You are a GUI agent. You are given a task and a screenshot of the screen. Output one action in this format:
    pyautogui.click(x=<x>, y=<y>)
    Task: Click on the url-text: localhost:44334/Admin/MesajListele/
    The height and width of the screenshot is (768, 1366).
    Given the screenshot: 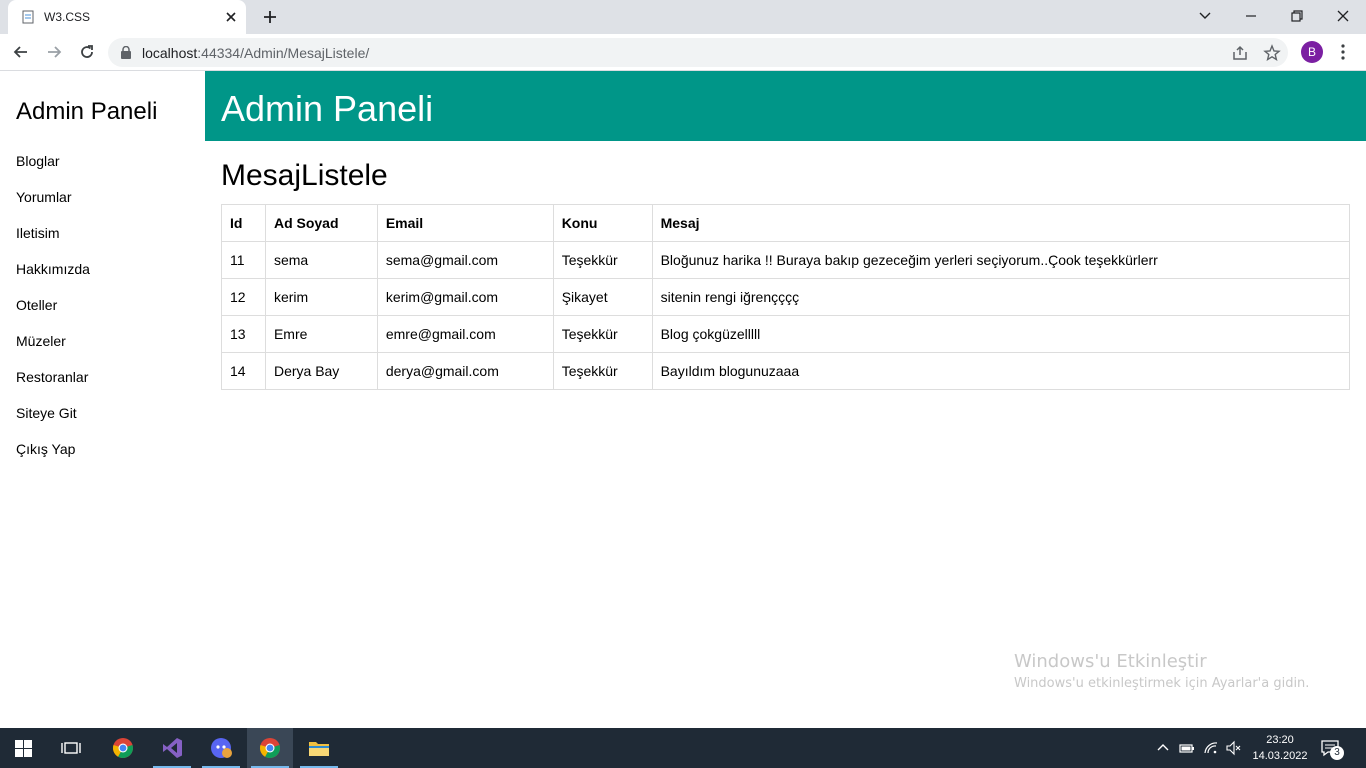 What is the action you would take?
    pyautogui.click(x=255, y=53)
    